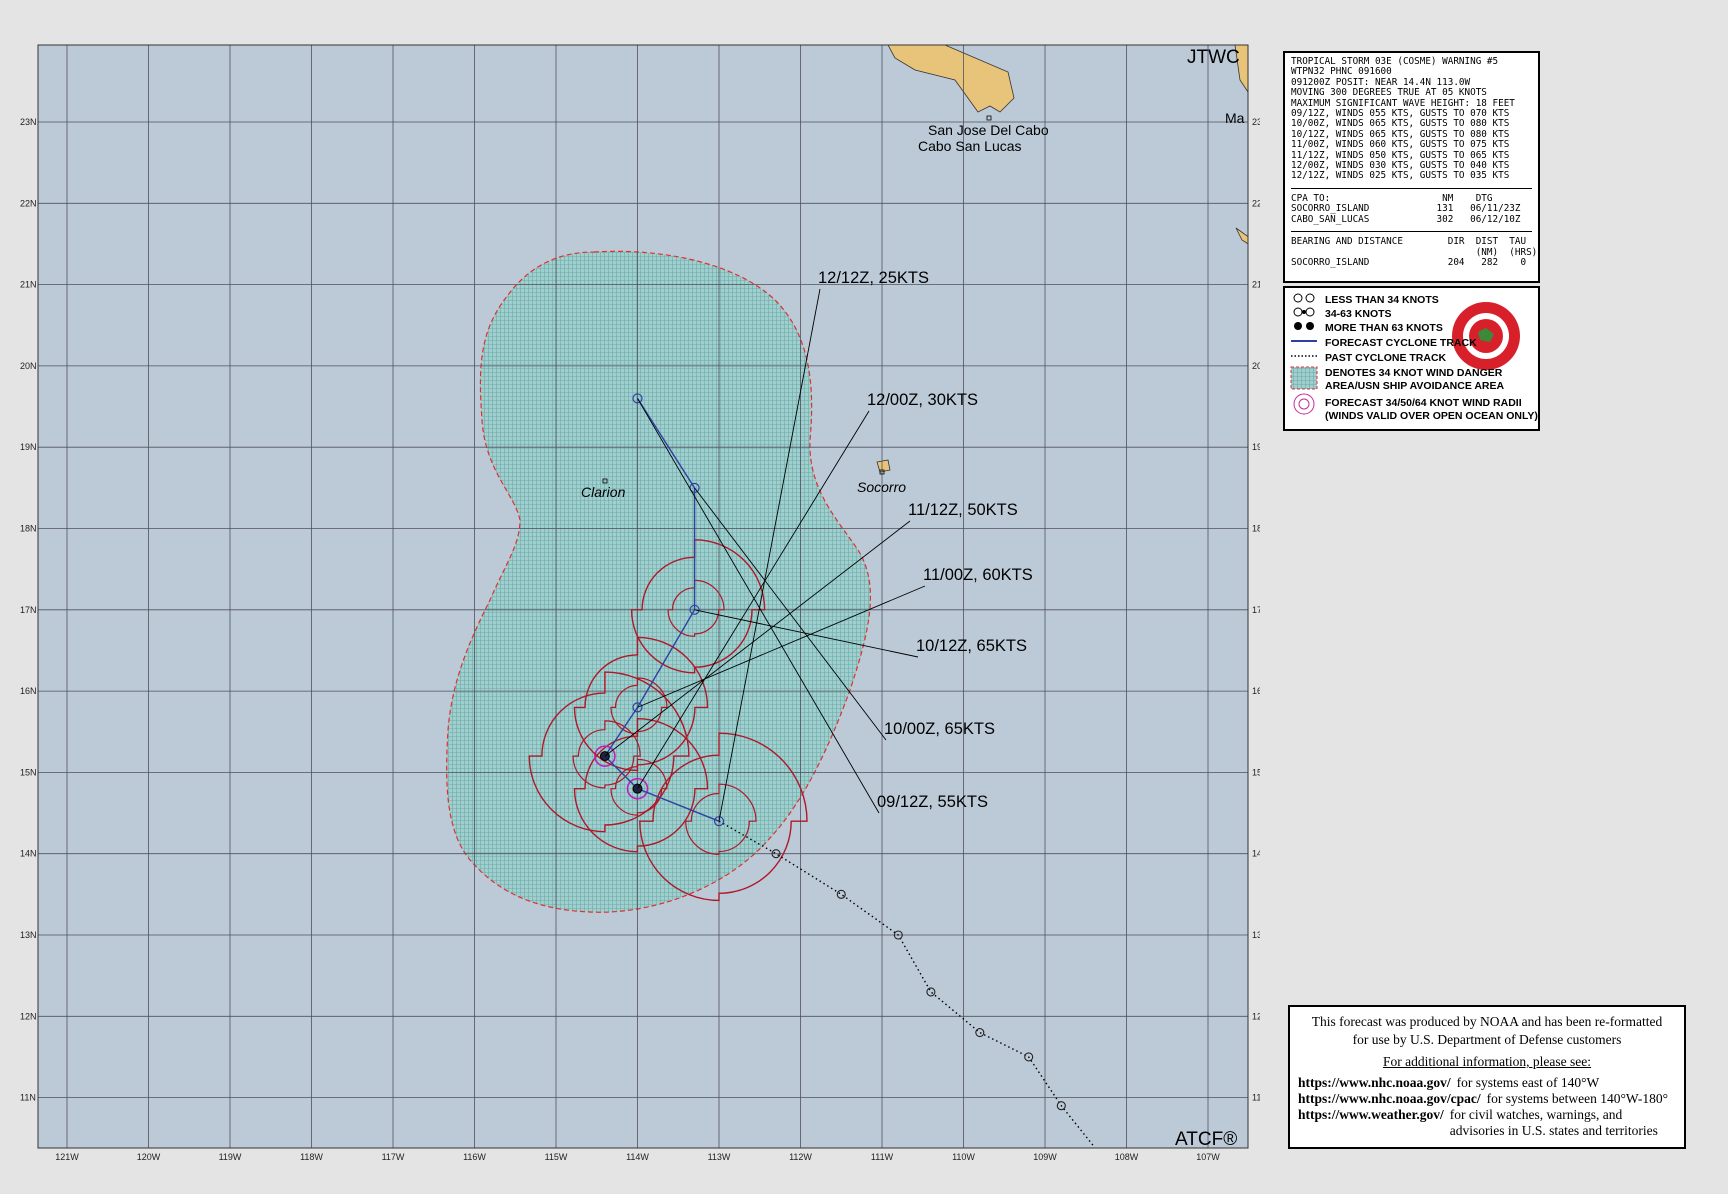  What do you see at coordinates (1256, 285) in the screenshot?
I see `lat-label-right: 21N` at bounding box center [1256, 285].